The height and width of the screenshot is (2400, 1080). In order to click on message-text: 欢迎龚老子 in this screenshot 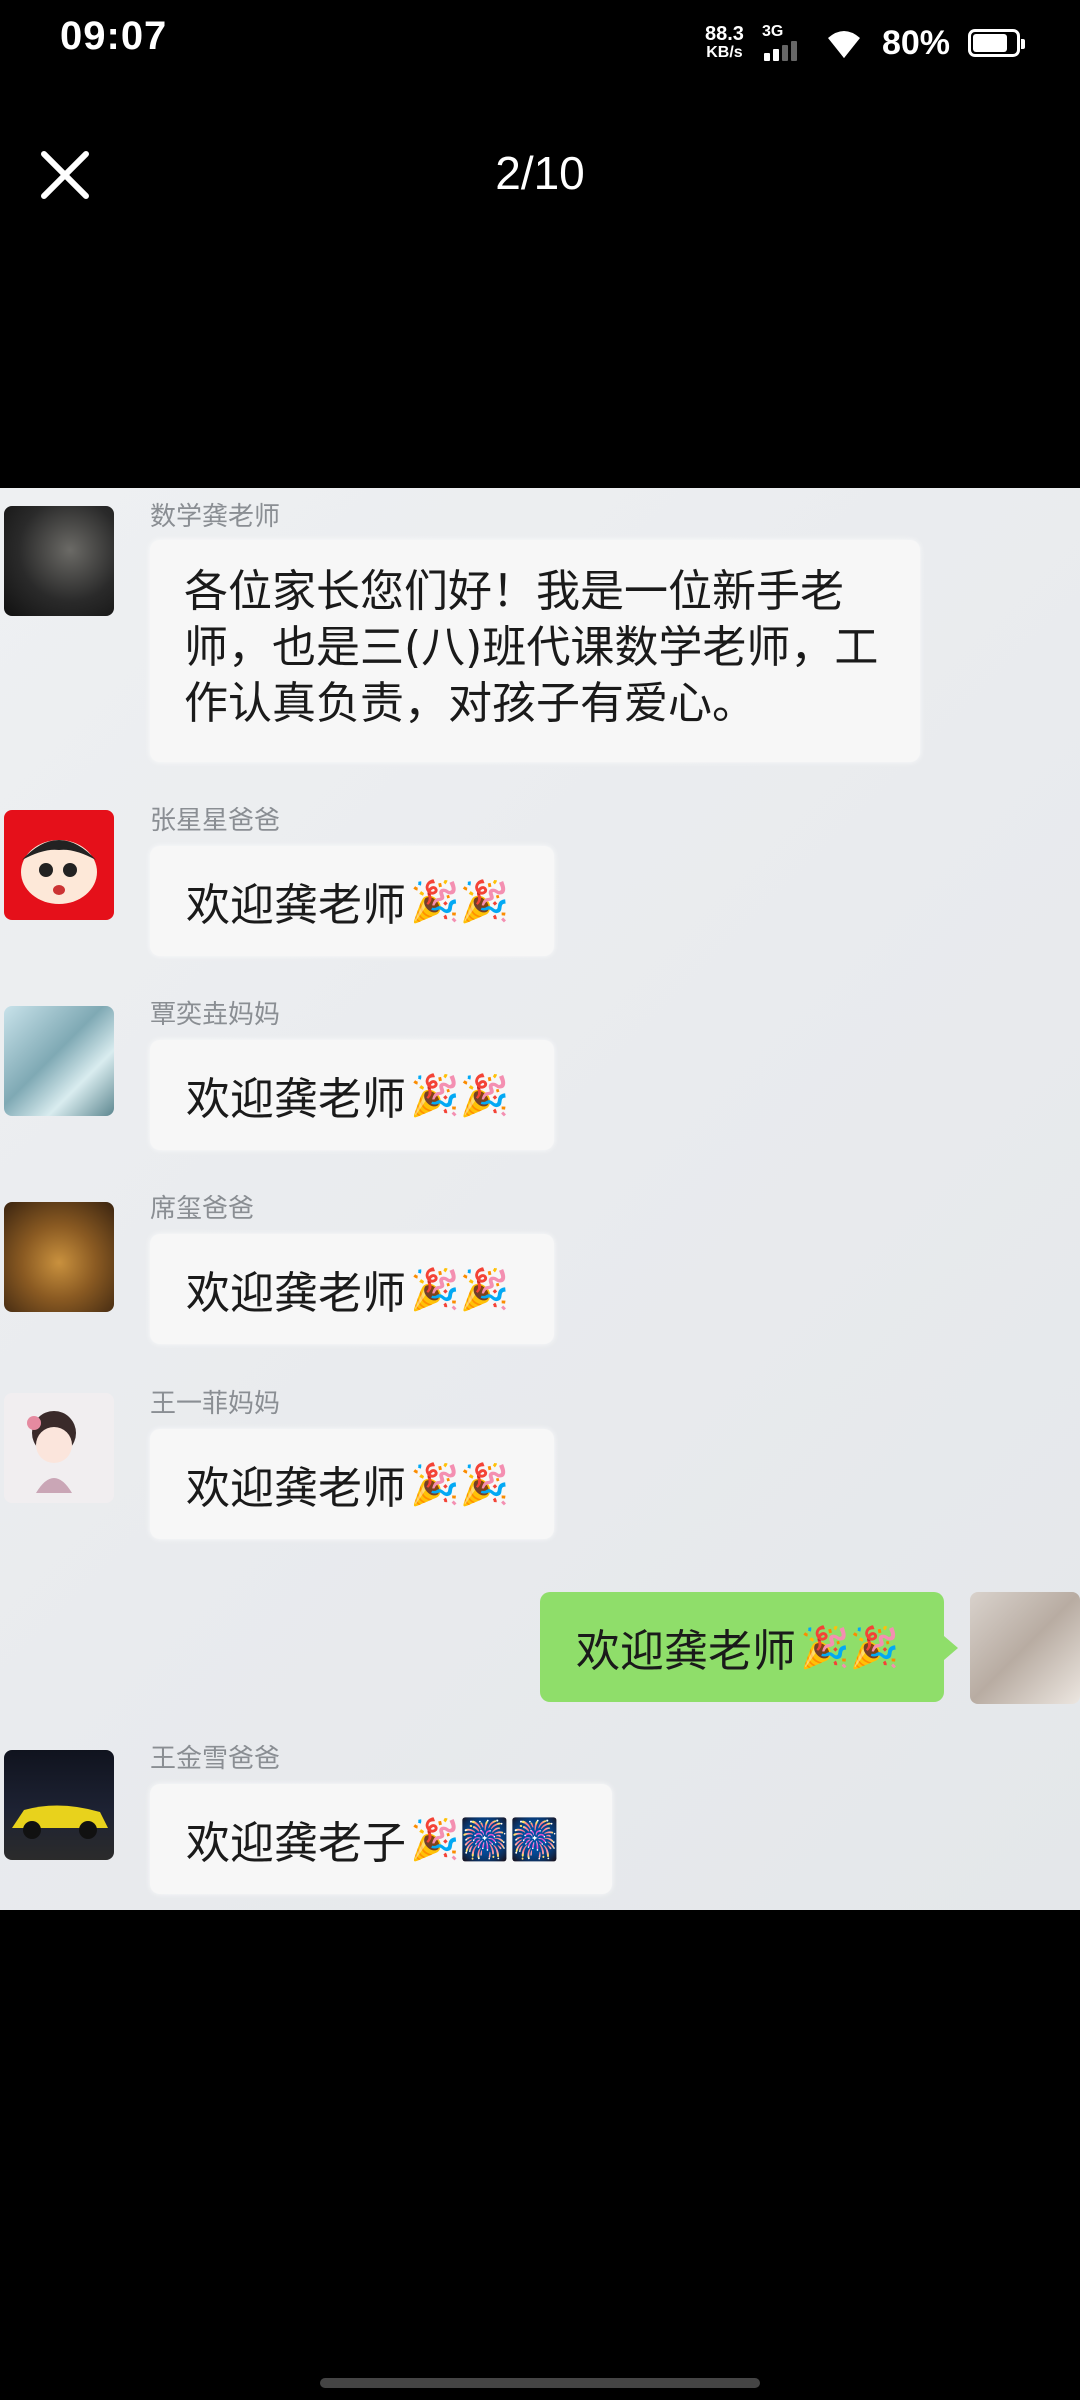, I will do `click(296, 1843)`.